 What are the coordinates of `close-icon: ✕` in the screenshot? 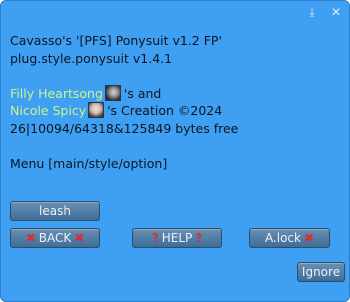 It's located at (336, 12).